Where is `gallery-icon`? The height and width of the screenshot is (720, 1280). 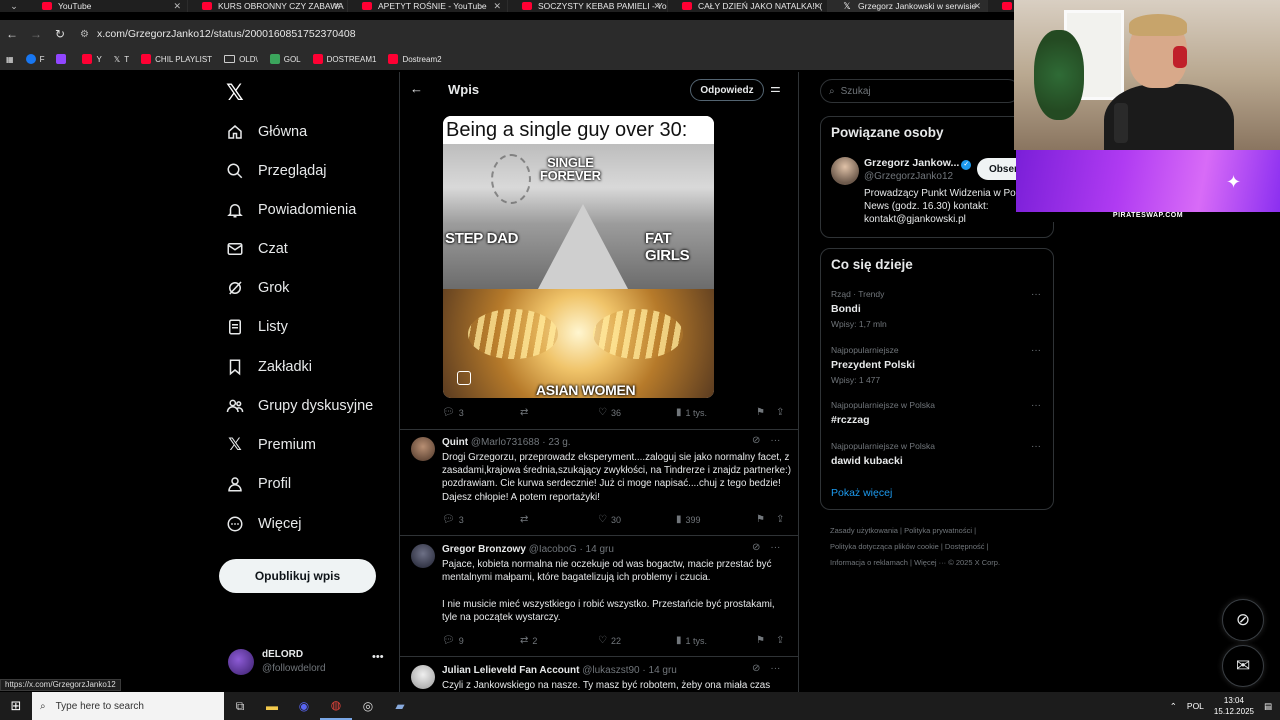 gallery-icon is located at coordinates (464, 378).